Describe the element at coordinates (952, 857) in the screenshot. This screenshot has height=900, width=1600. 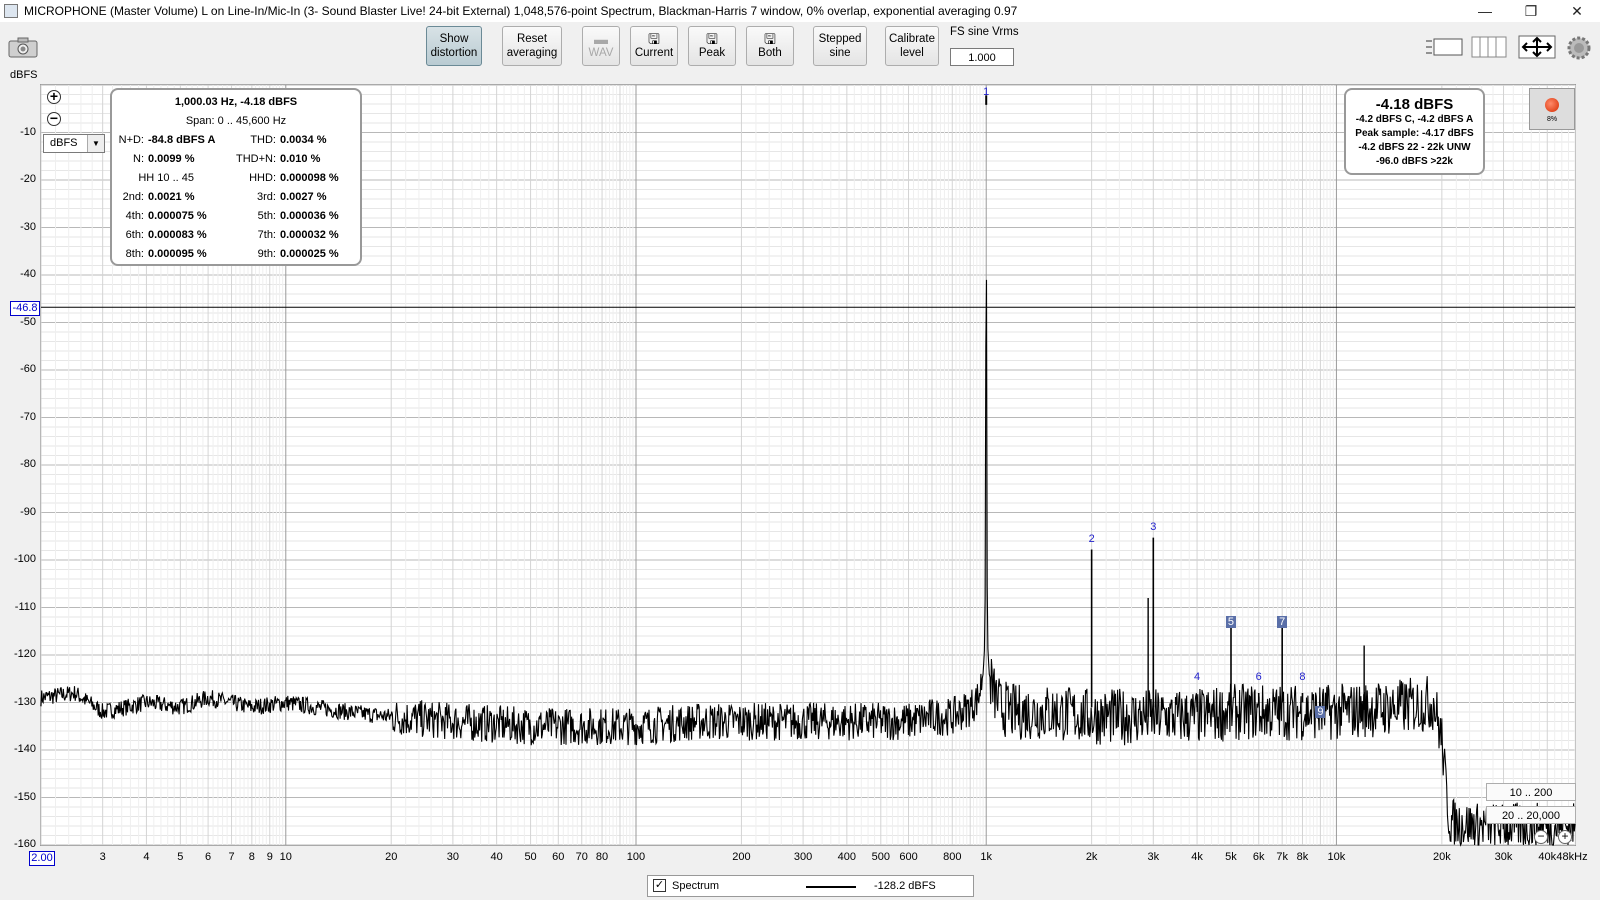
I see `x-tick-label: 800` at that location.